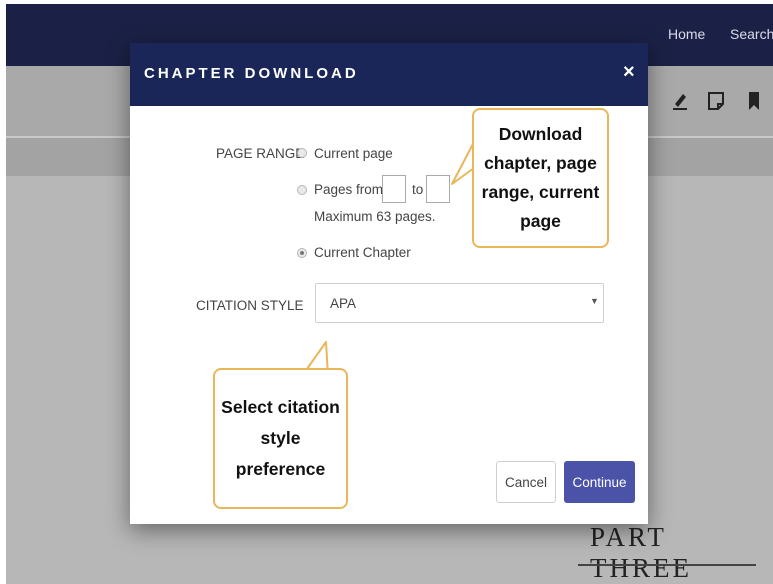 The image size is (773, 584). Describe the element at coordinates (641, 552) in the screenshot. I see `part-title: PART THREE` at that location.